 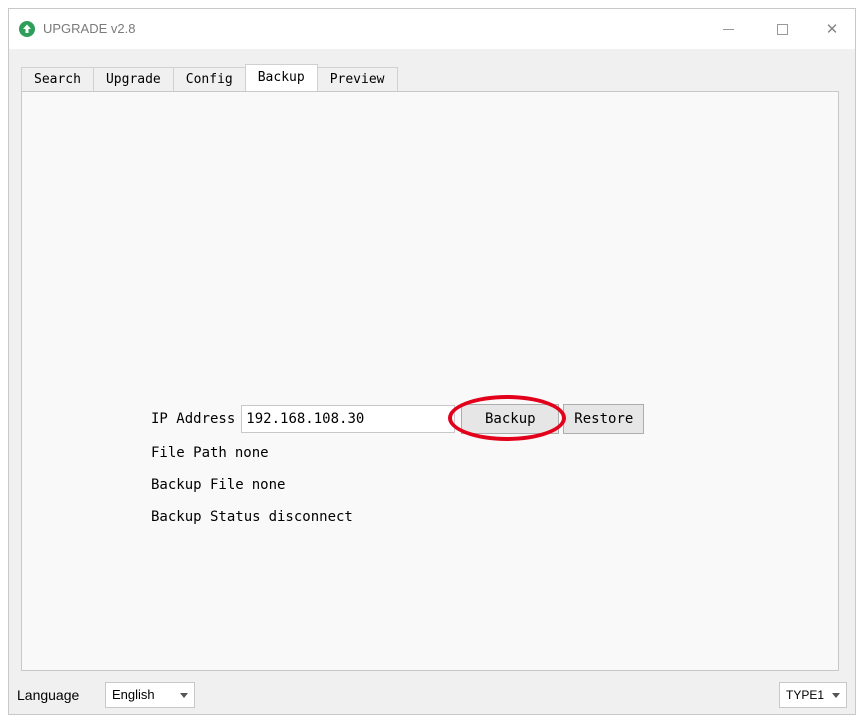 What do you see at coordinates (310, 517) in the screenshot?
I see `backup-status-value: disconnect` at bounding box center [310, 517].